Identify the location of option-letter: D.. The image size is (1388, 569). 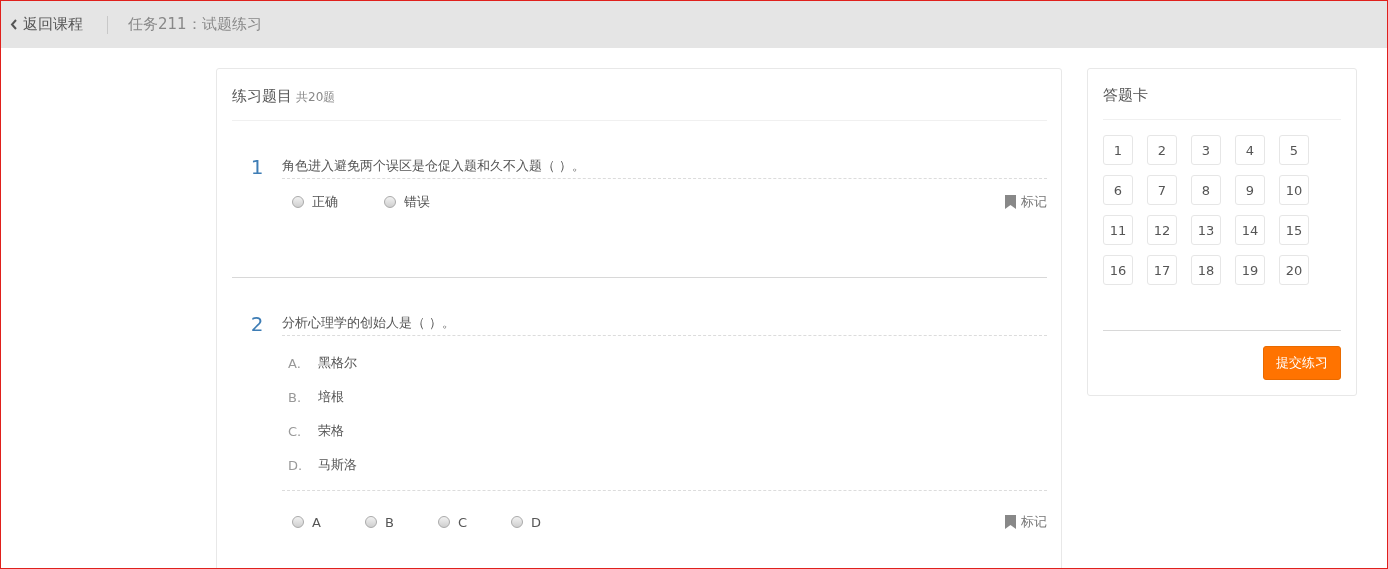
(296, 465).